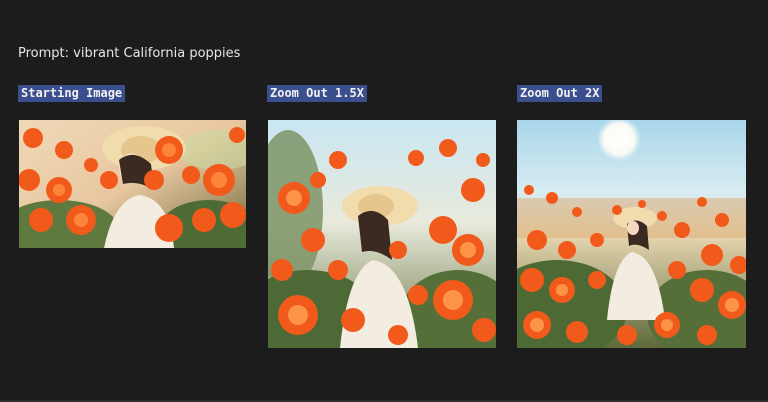 The height and width of the screenshot is (402, 768). What do you see at coordinates (72, 93) in the screenshot?
I see `label-starting-image: Starting Image` at bounding box center [72, 93].